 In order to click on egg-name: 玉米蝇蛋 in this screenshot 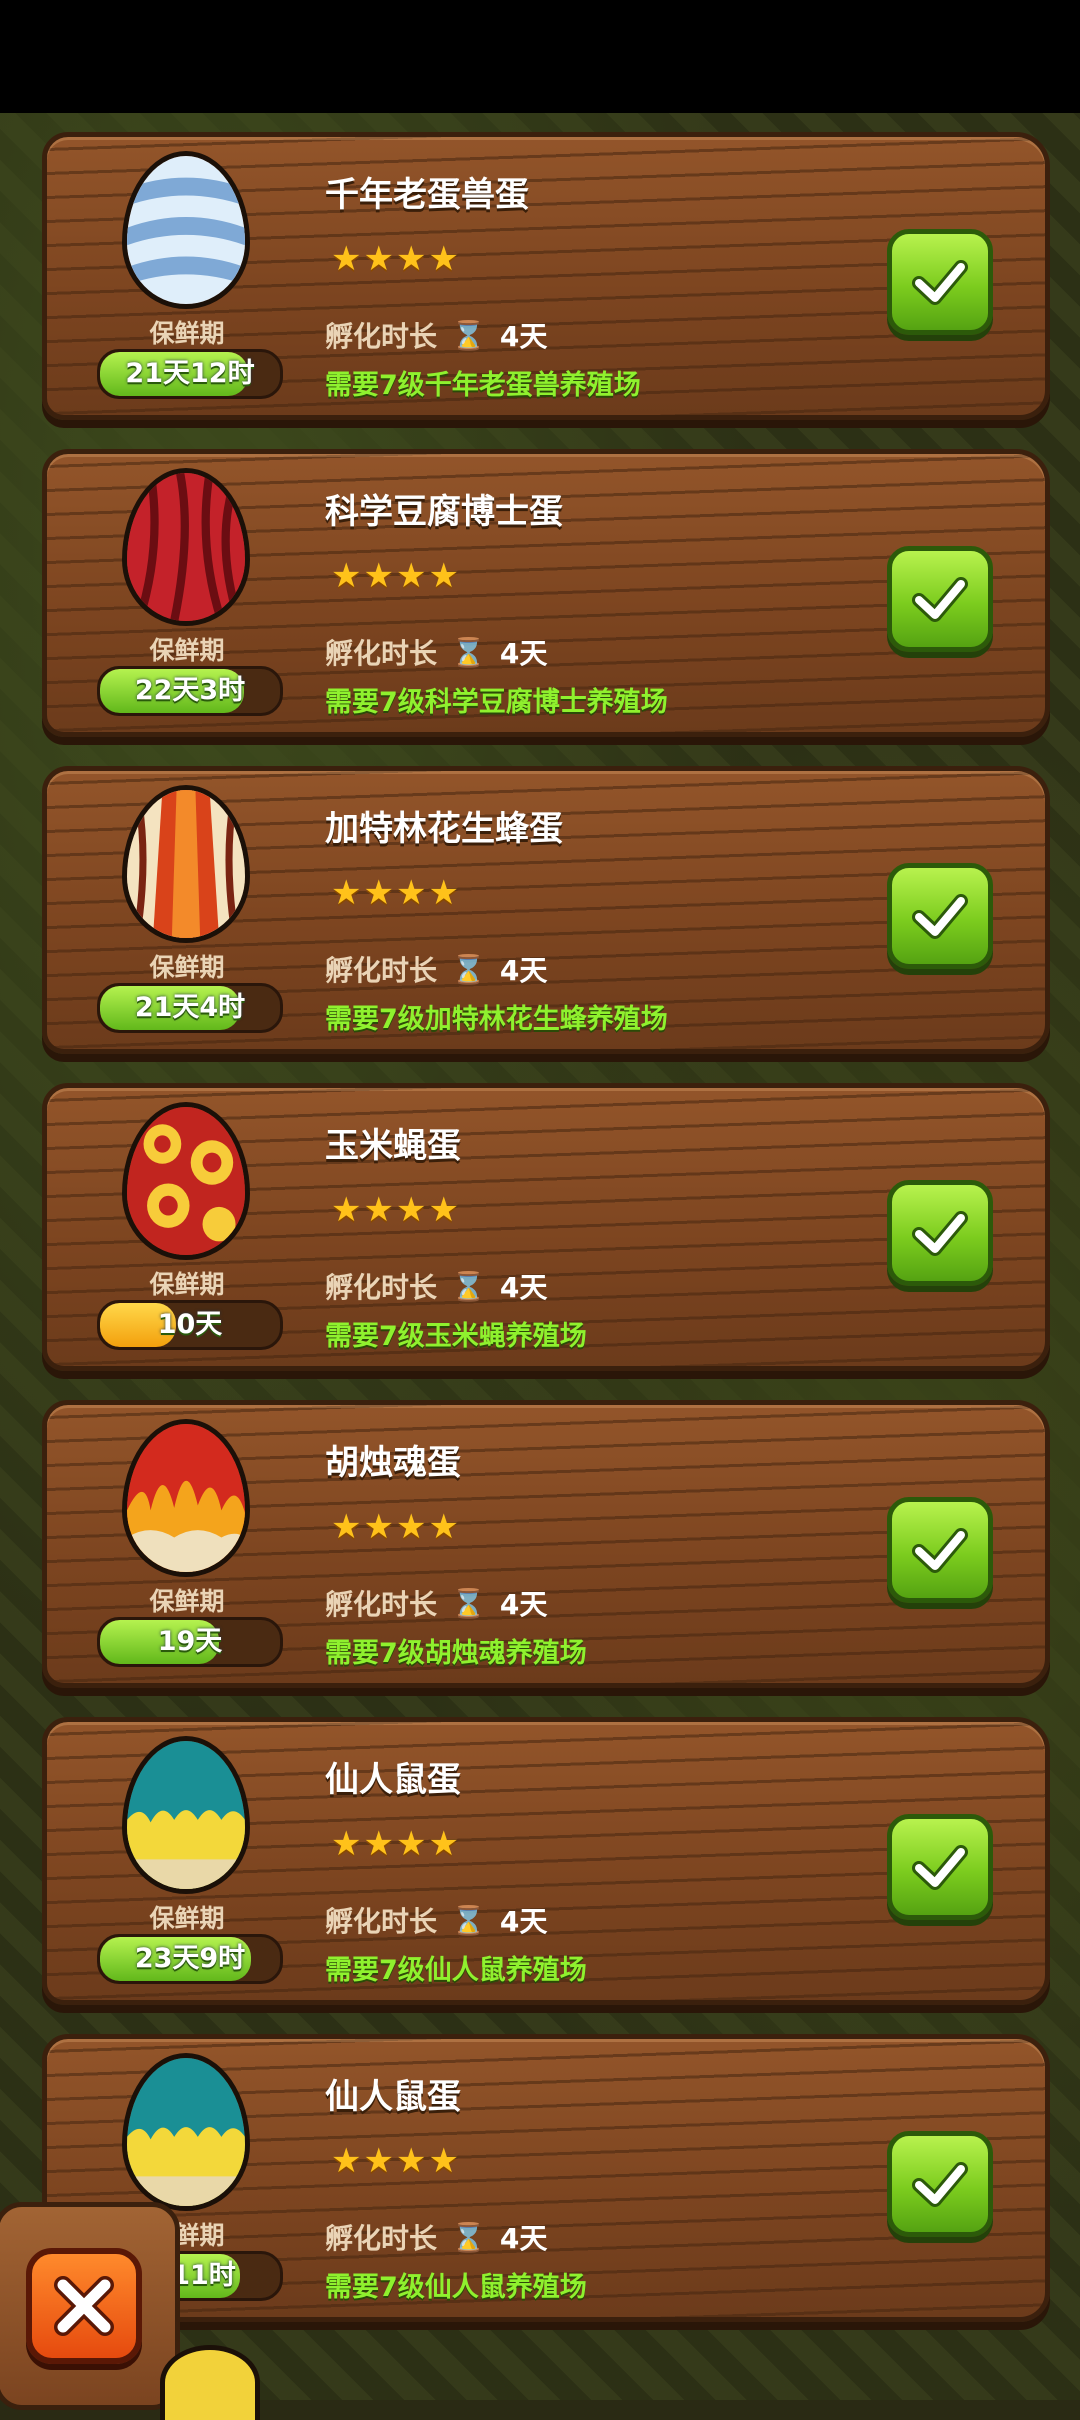, I will do `click(393, 1146)`.